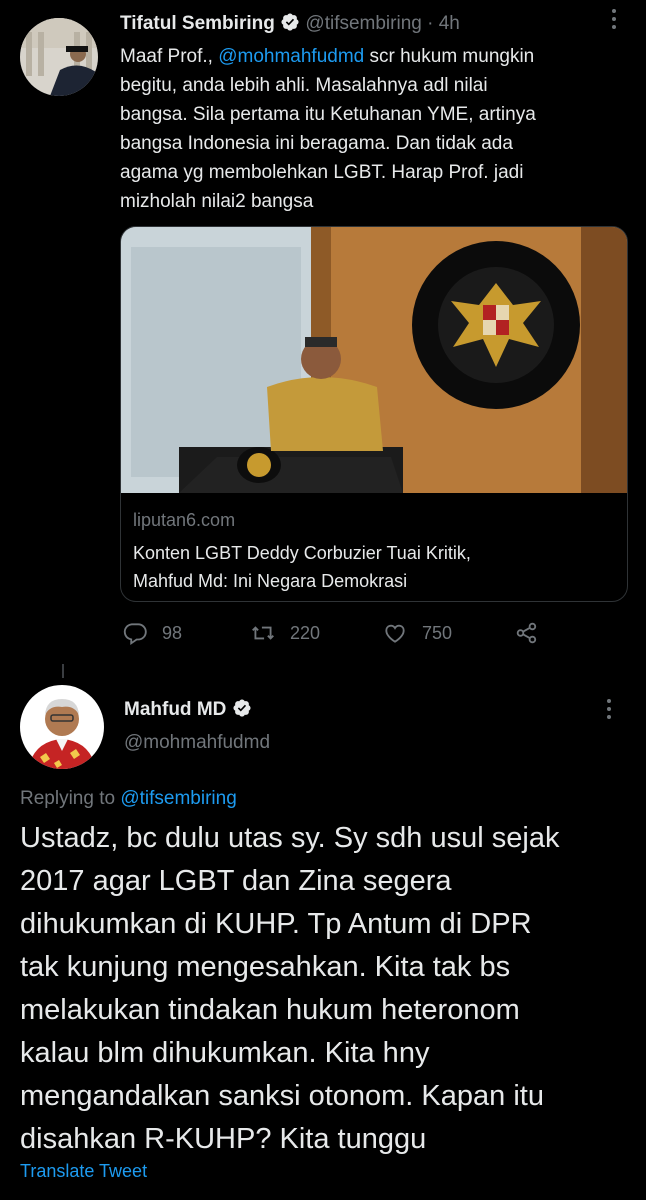  Describe the element at coordinates (59, 57) in the screenshot. I see `avatar-tifatul` at that location.